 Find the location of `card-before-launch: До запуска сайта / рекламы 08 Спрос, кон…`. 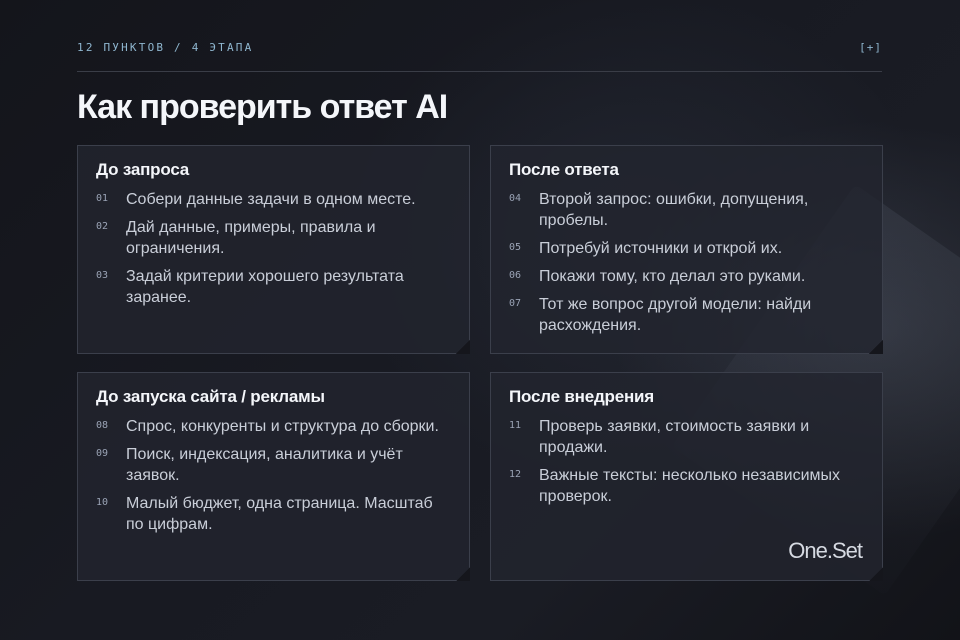

card-before-launch: До запуска сайта / рекламы 08 Спрос, кон… is located at coordinates (273, 476).